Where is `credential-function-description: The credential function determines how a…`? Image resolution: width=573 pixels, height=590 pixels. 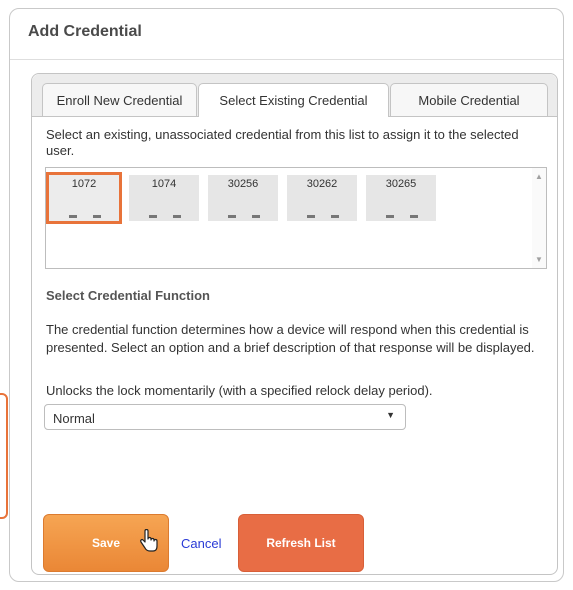 credential-function-description: The credential function determines how a… is located at coordinates (290, 338).